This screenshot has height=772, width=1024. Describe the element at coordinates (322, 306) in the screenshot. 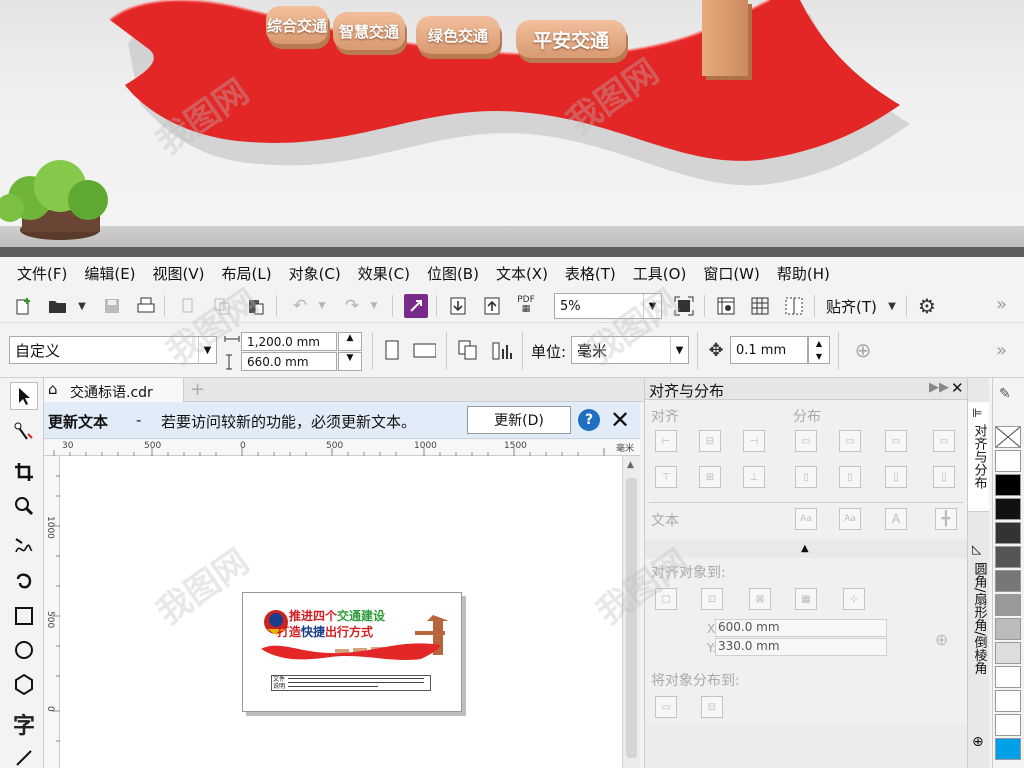

I see `undo-dropdown-icon: ▼` at that location.